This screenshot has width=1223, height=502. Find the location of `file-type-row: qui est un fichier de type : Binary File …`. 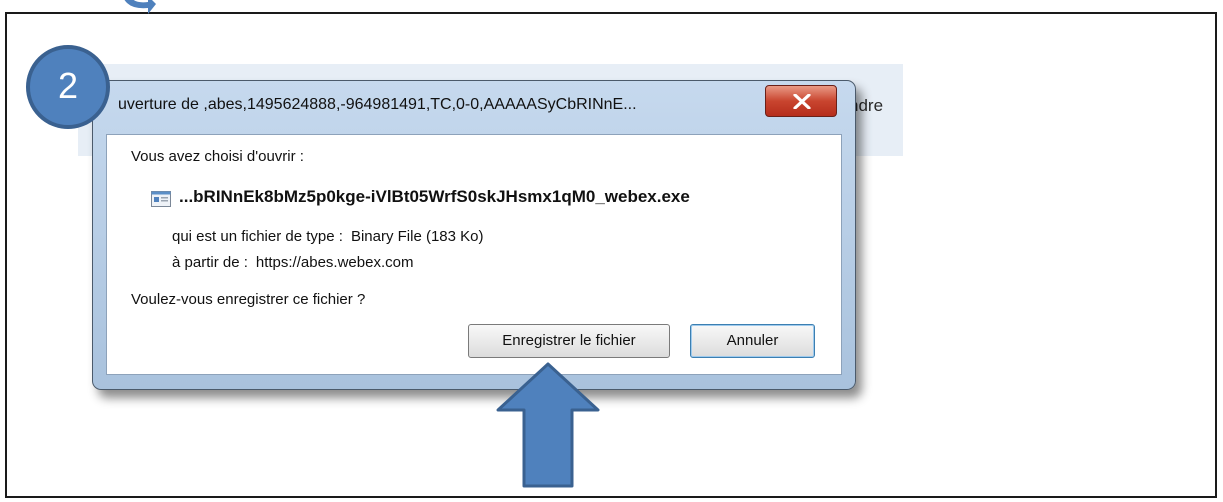

file-type-row: qui est un fichier de type : Binary File … is located at coordinates (328, 236).